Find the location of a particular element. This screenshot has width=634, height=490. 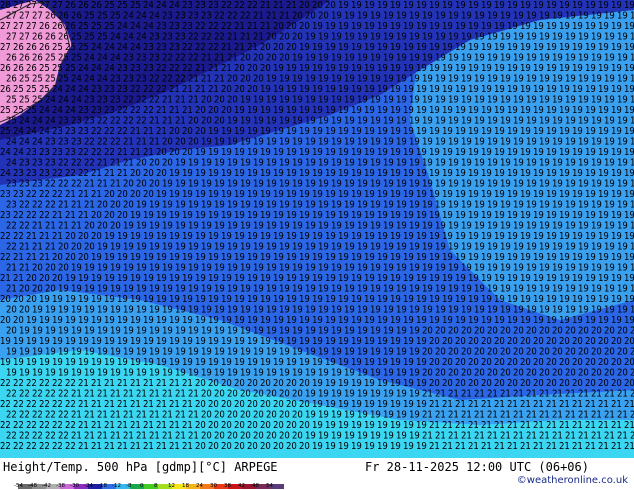

temp-label: 25 is located at coordinates (102, 37).